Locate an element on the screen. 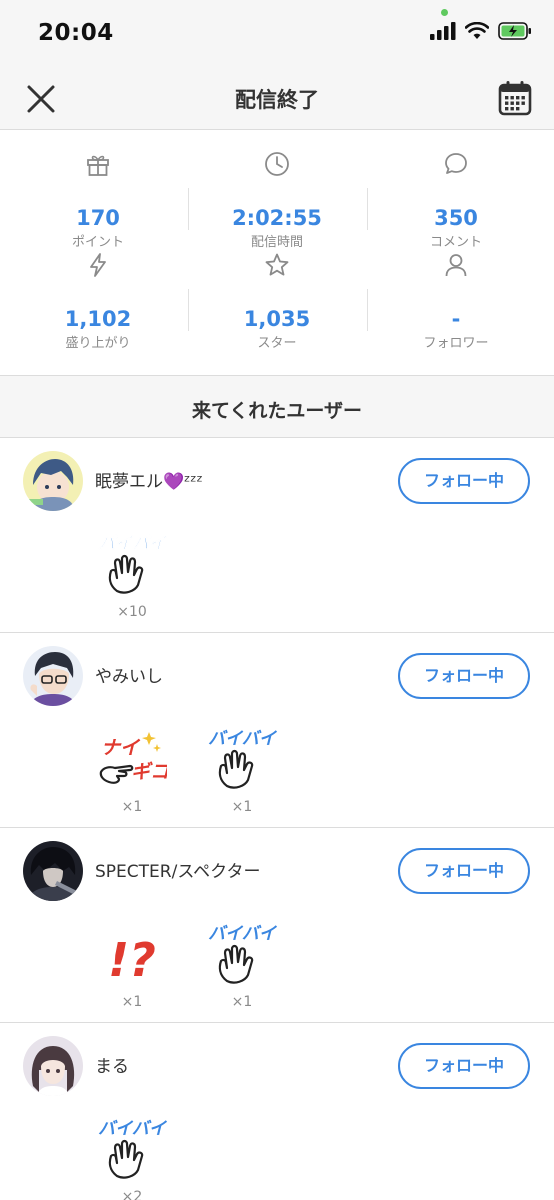 The height and width of the screenshot is (1200, 554). lightning-icon is located at coordinates (98, 265).